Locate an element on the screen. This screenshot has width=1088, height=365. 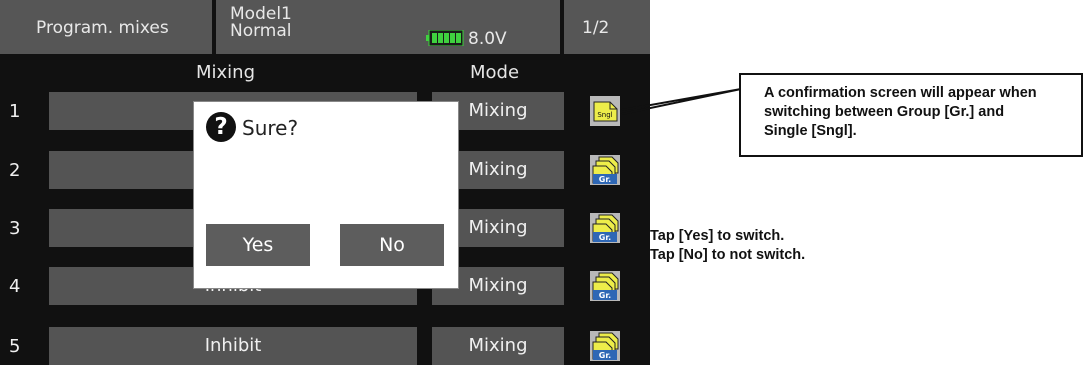
callout-pointer is located at coordinates (681, 101).